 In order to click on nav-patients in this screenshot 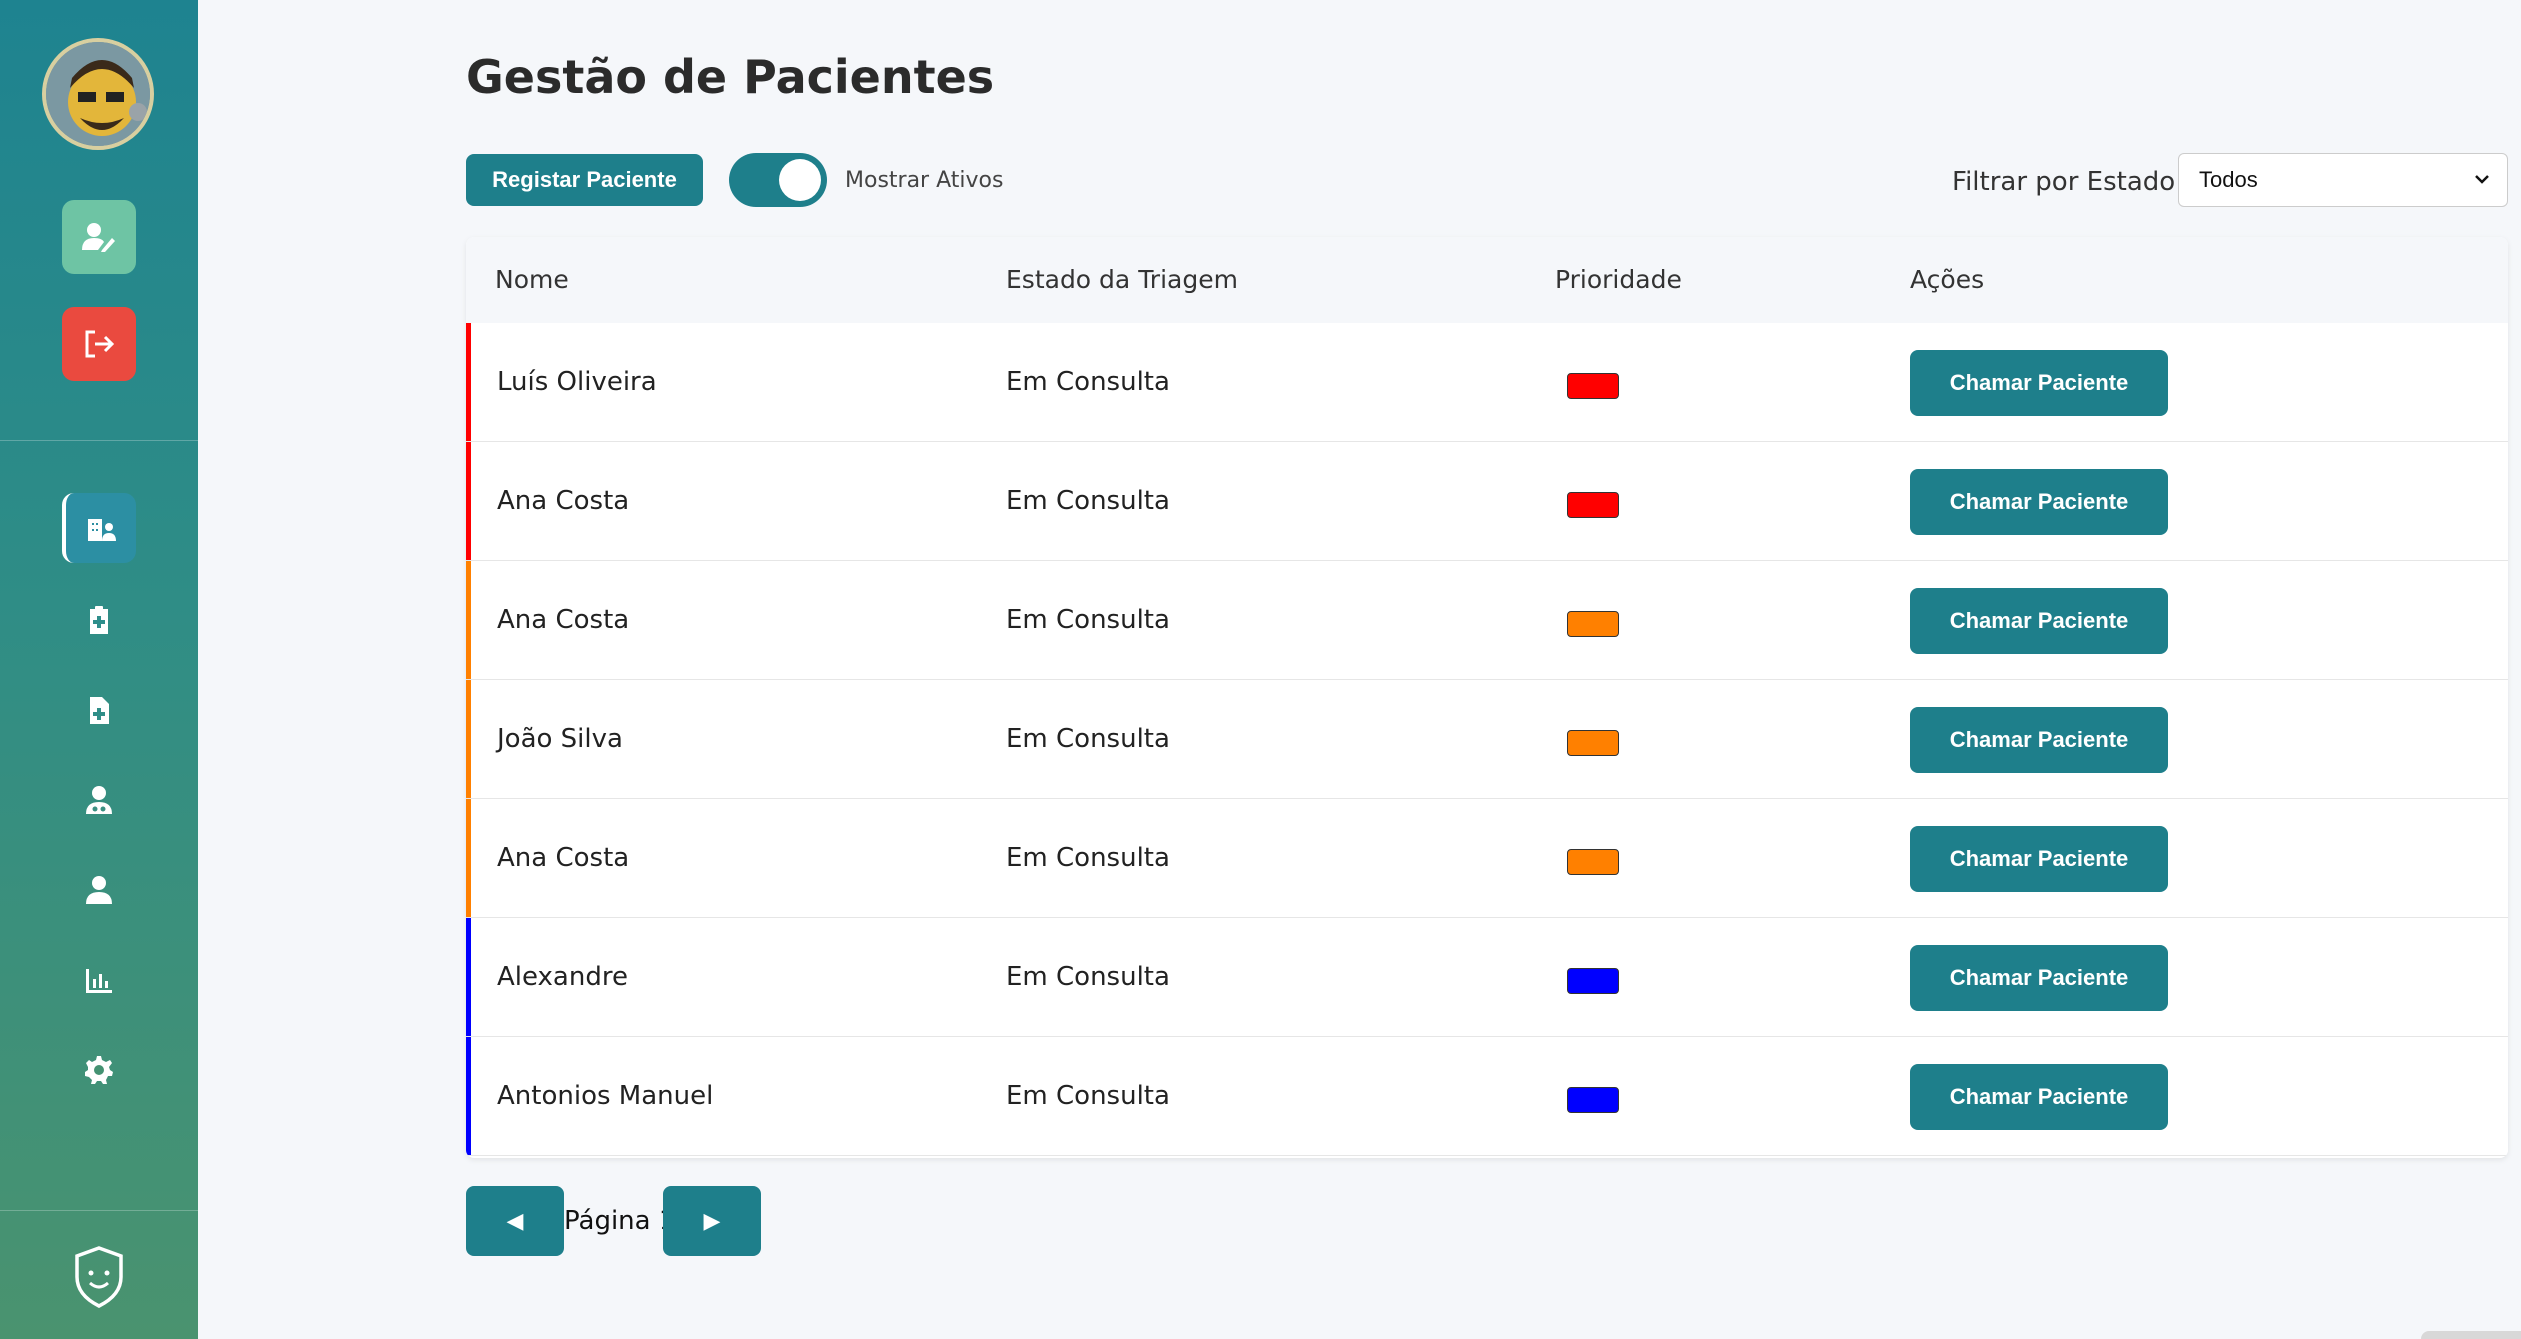, I will do `click(99, 528)`.